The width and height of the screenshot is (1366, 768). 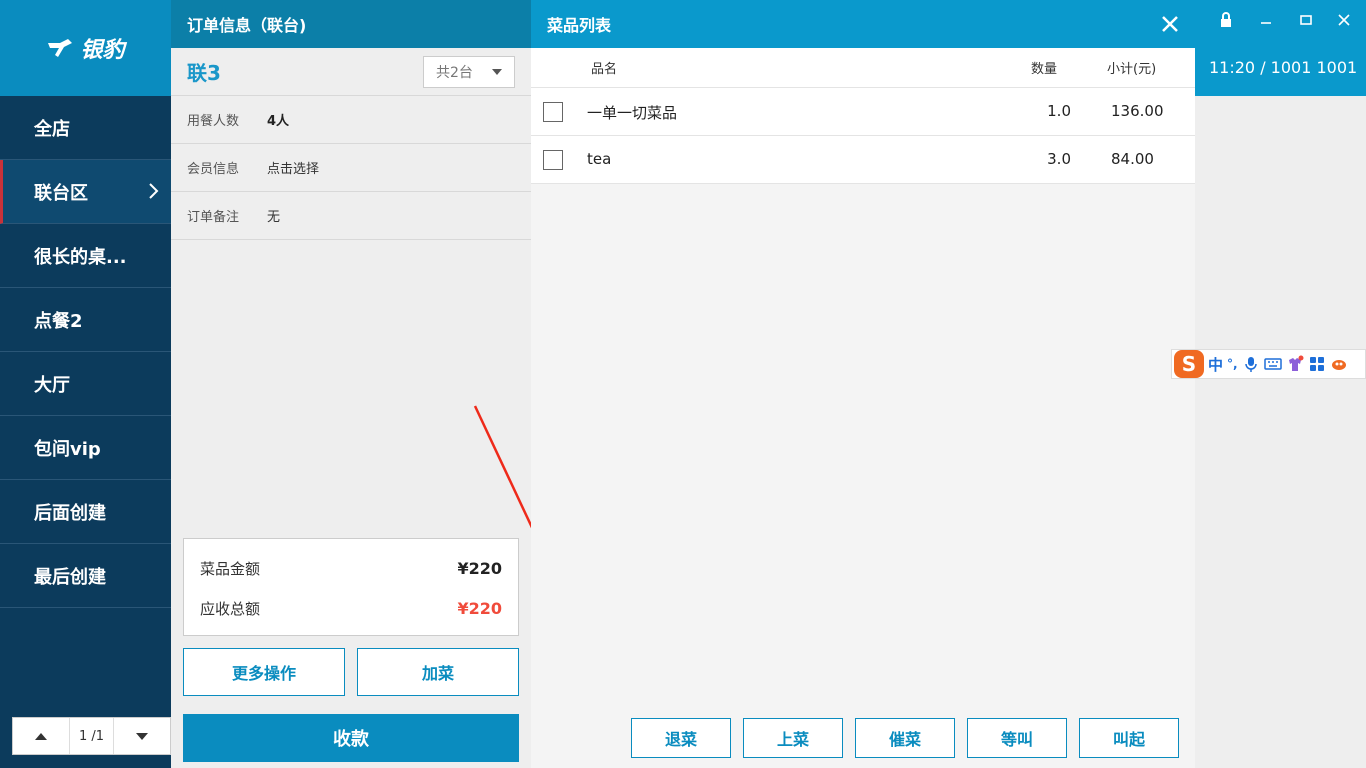 I want to click on order-header: 订单信息（联台), so click(x=351, y=24).